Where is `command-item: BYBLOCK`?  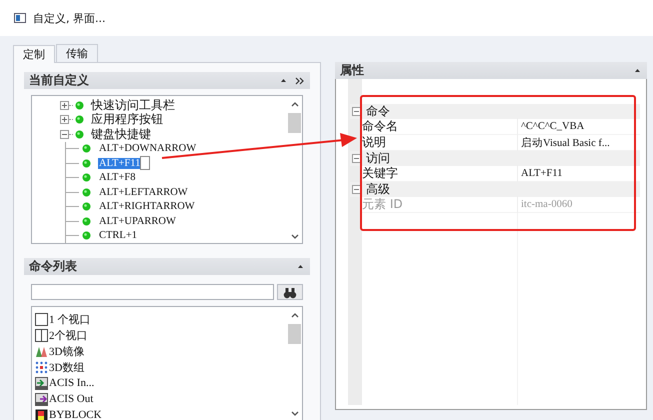
command-item: BYBLOCK is located at coordinates (75, 414).